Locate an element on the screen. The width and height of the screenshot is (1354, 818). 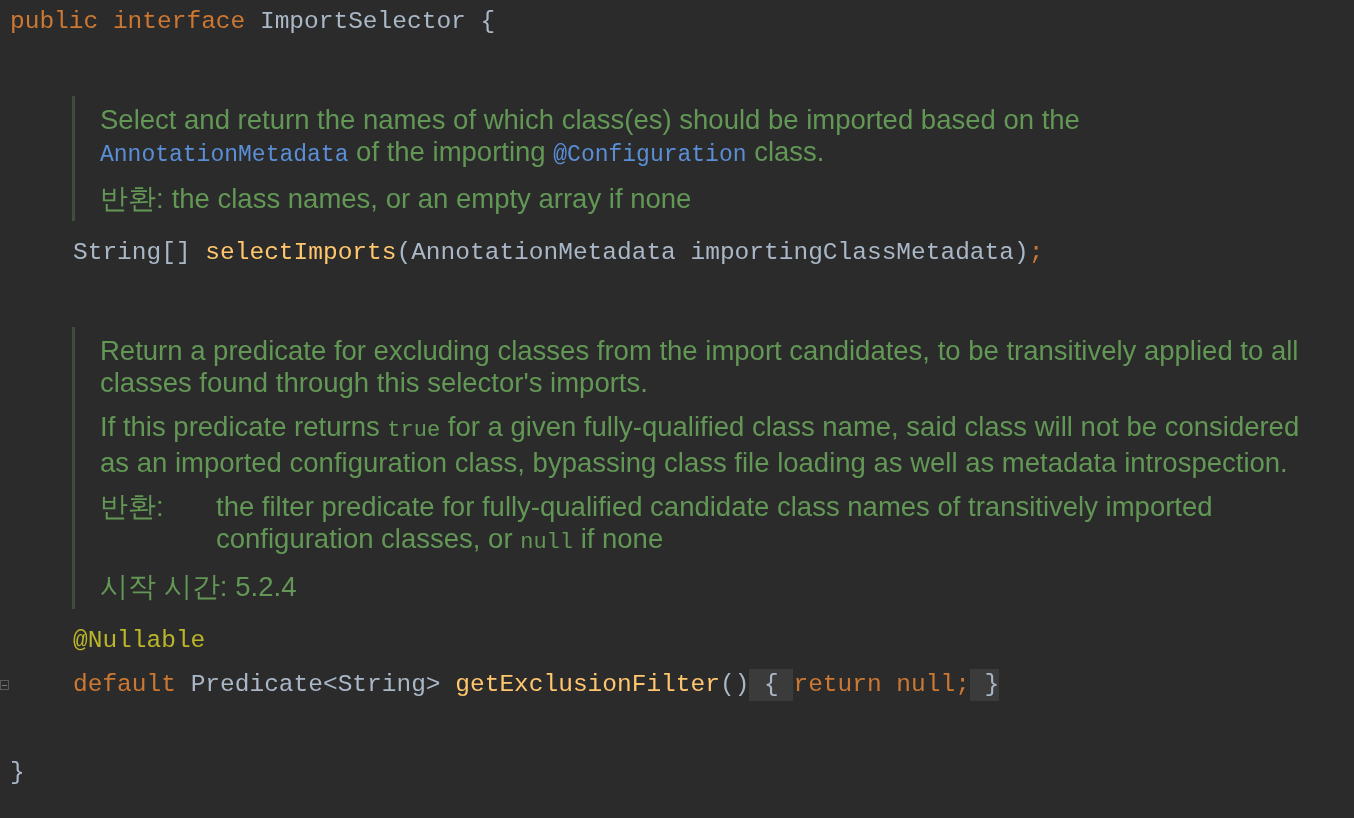
doc-tag-label: 시작 시간: is located at coordinates (164, 587).